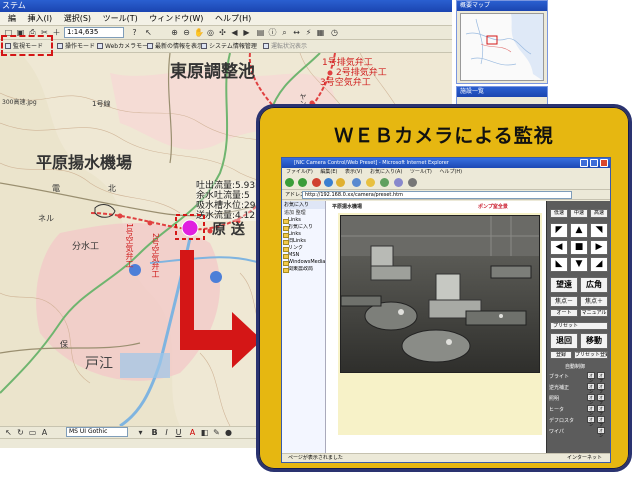 The width and height of the screenshot is (640, 480). I want to click on preset-register-button: プリセット登録, so click(591, 355).